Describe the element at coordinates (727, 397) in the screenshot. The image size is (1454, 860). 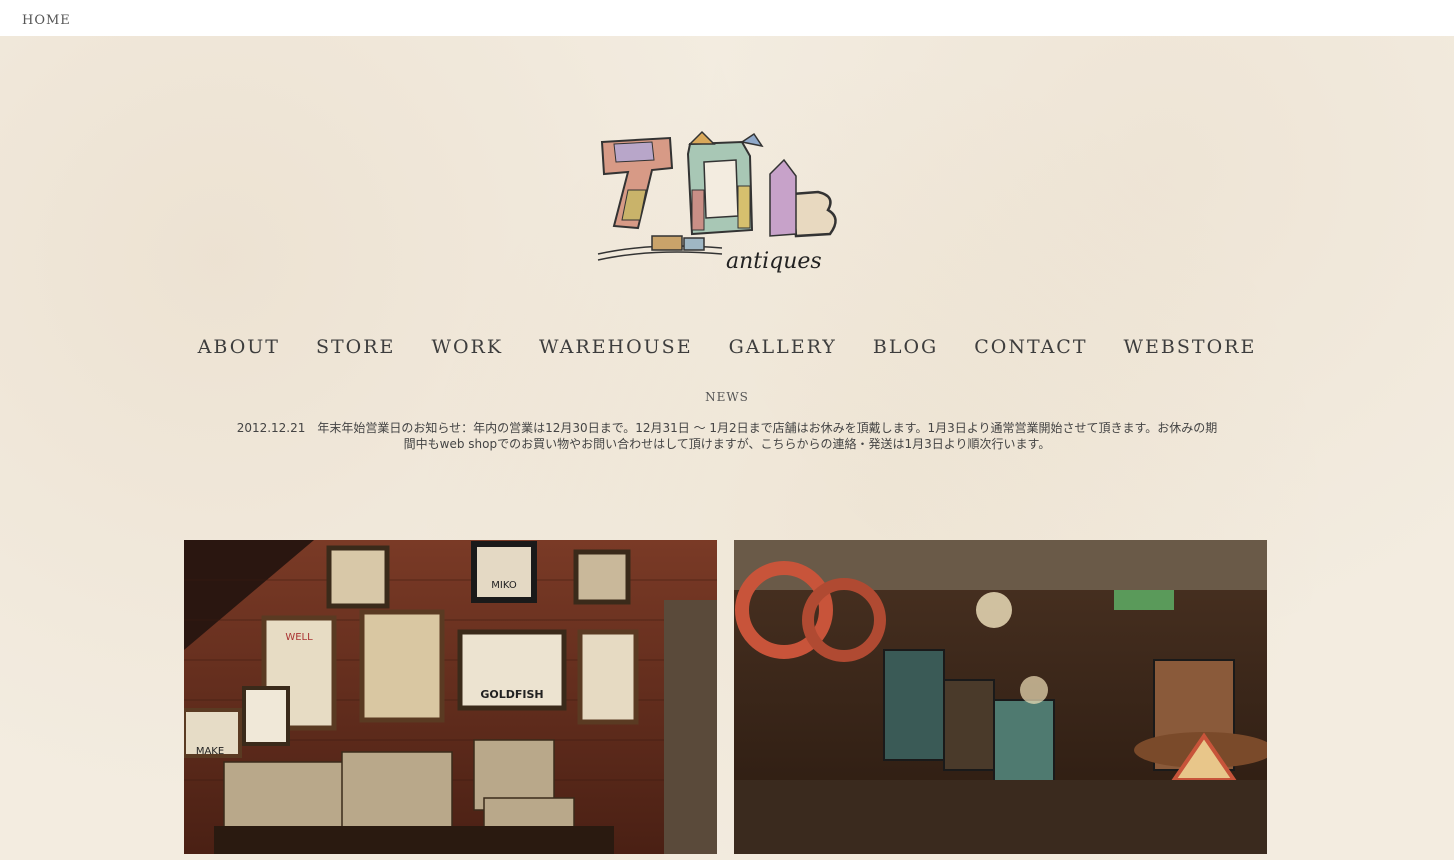
I see `news-heading: NEWS` at that location.